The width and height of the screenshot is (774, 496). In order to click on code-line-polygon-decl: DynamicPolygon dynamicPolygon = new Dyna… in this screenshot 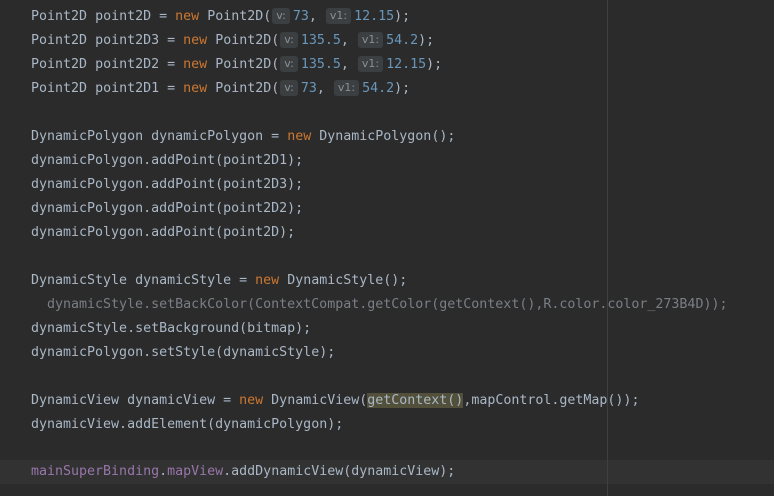, I will do `click(243, 137)`.